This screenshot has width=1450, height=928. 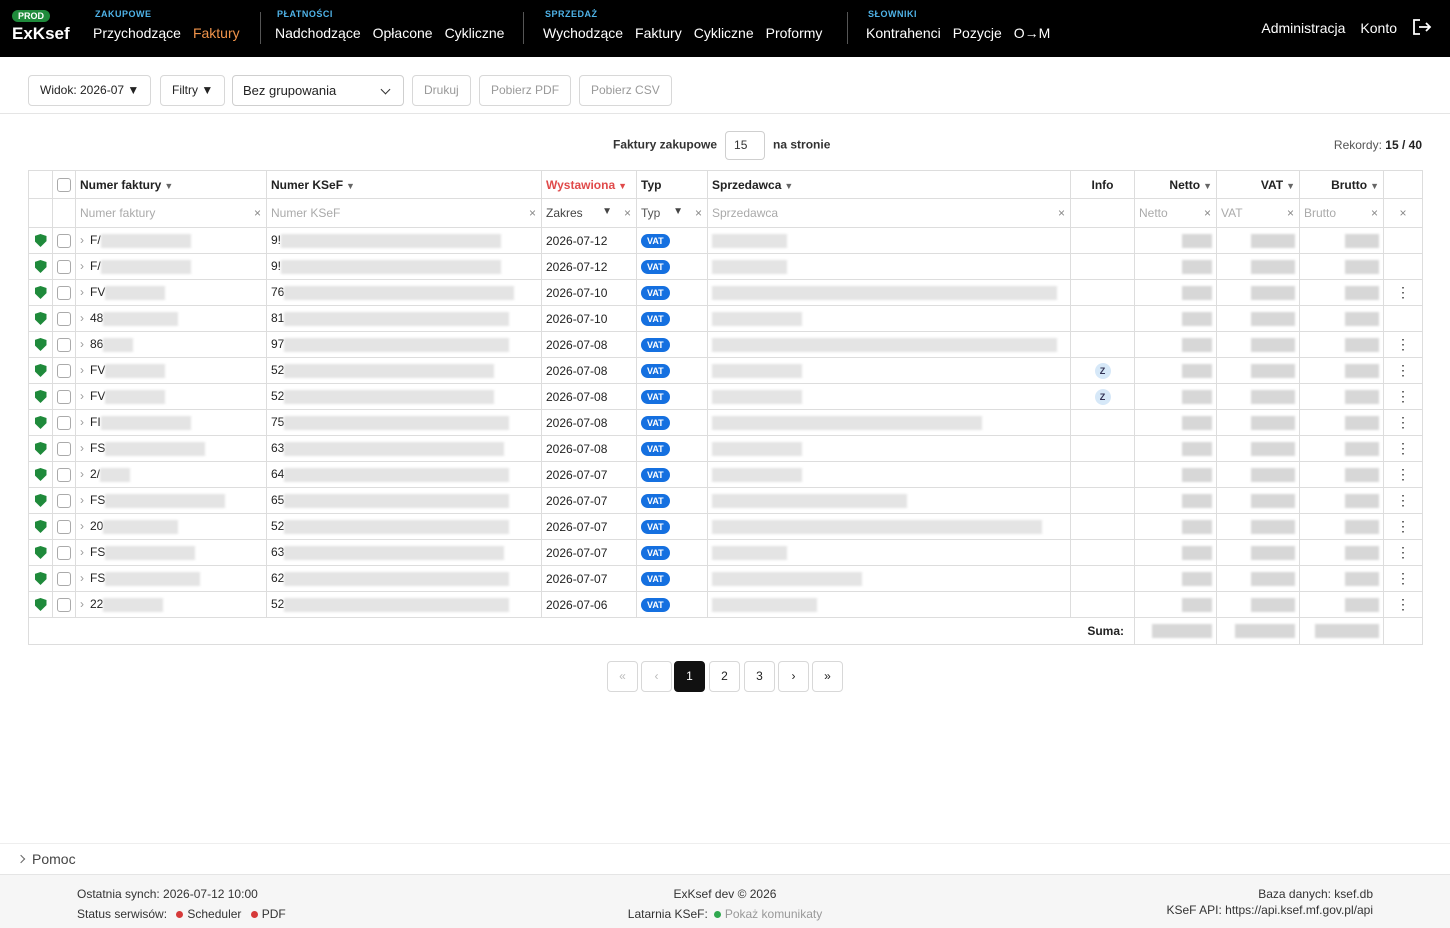 What do you see at coordinates (672, 213) in the screenshot?
I see `filter-type-select: Typ ▼ ×` at bounding box center [672, 213].